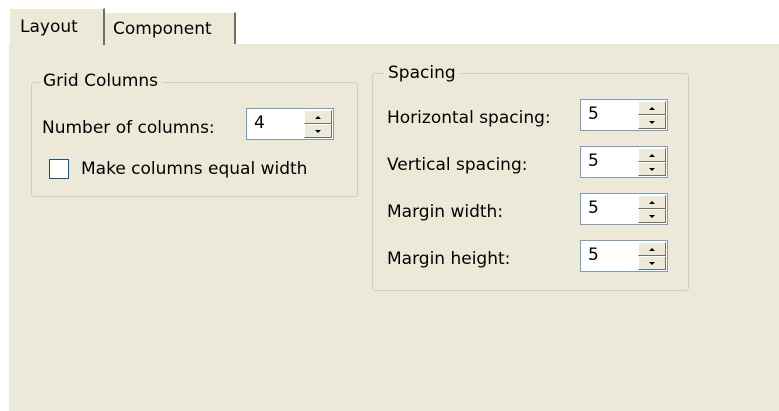 This screenshot has height=411, width=779. I want to click on tab-layout: Layout, so click(57, 26).